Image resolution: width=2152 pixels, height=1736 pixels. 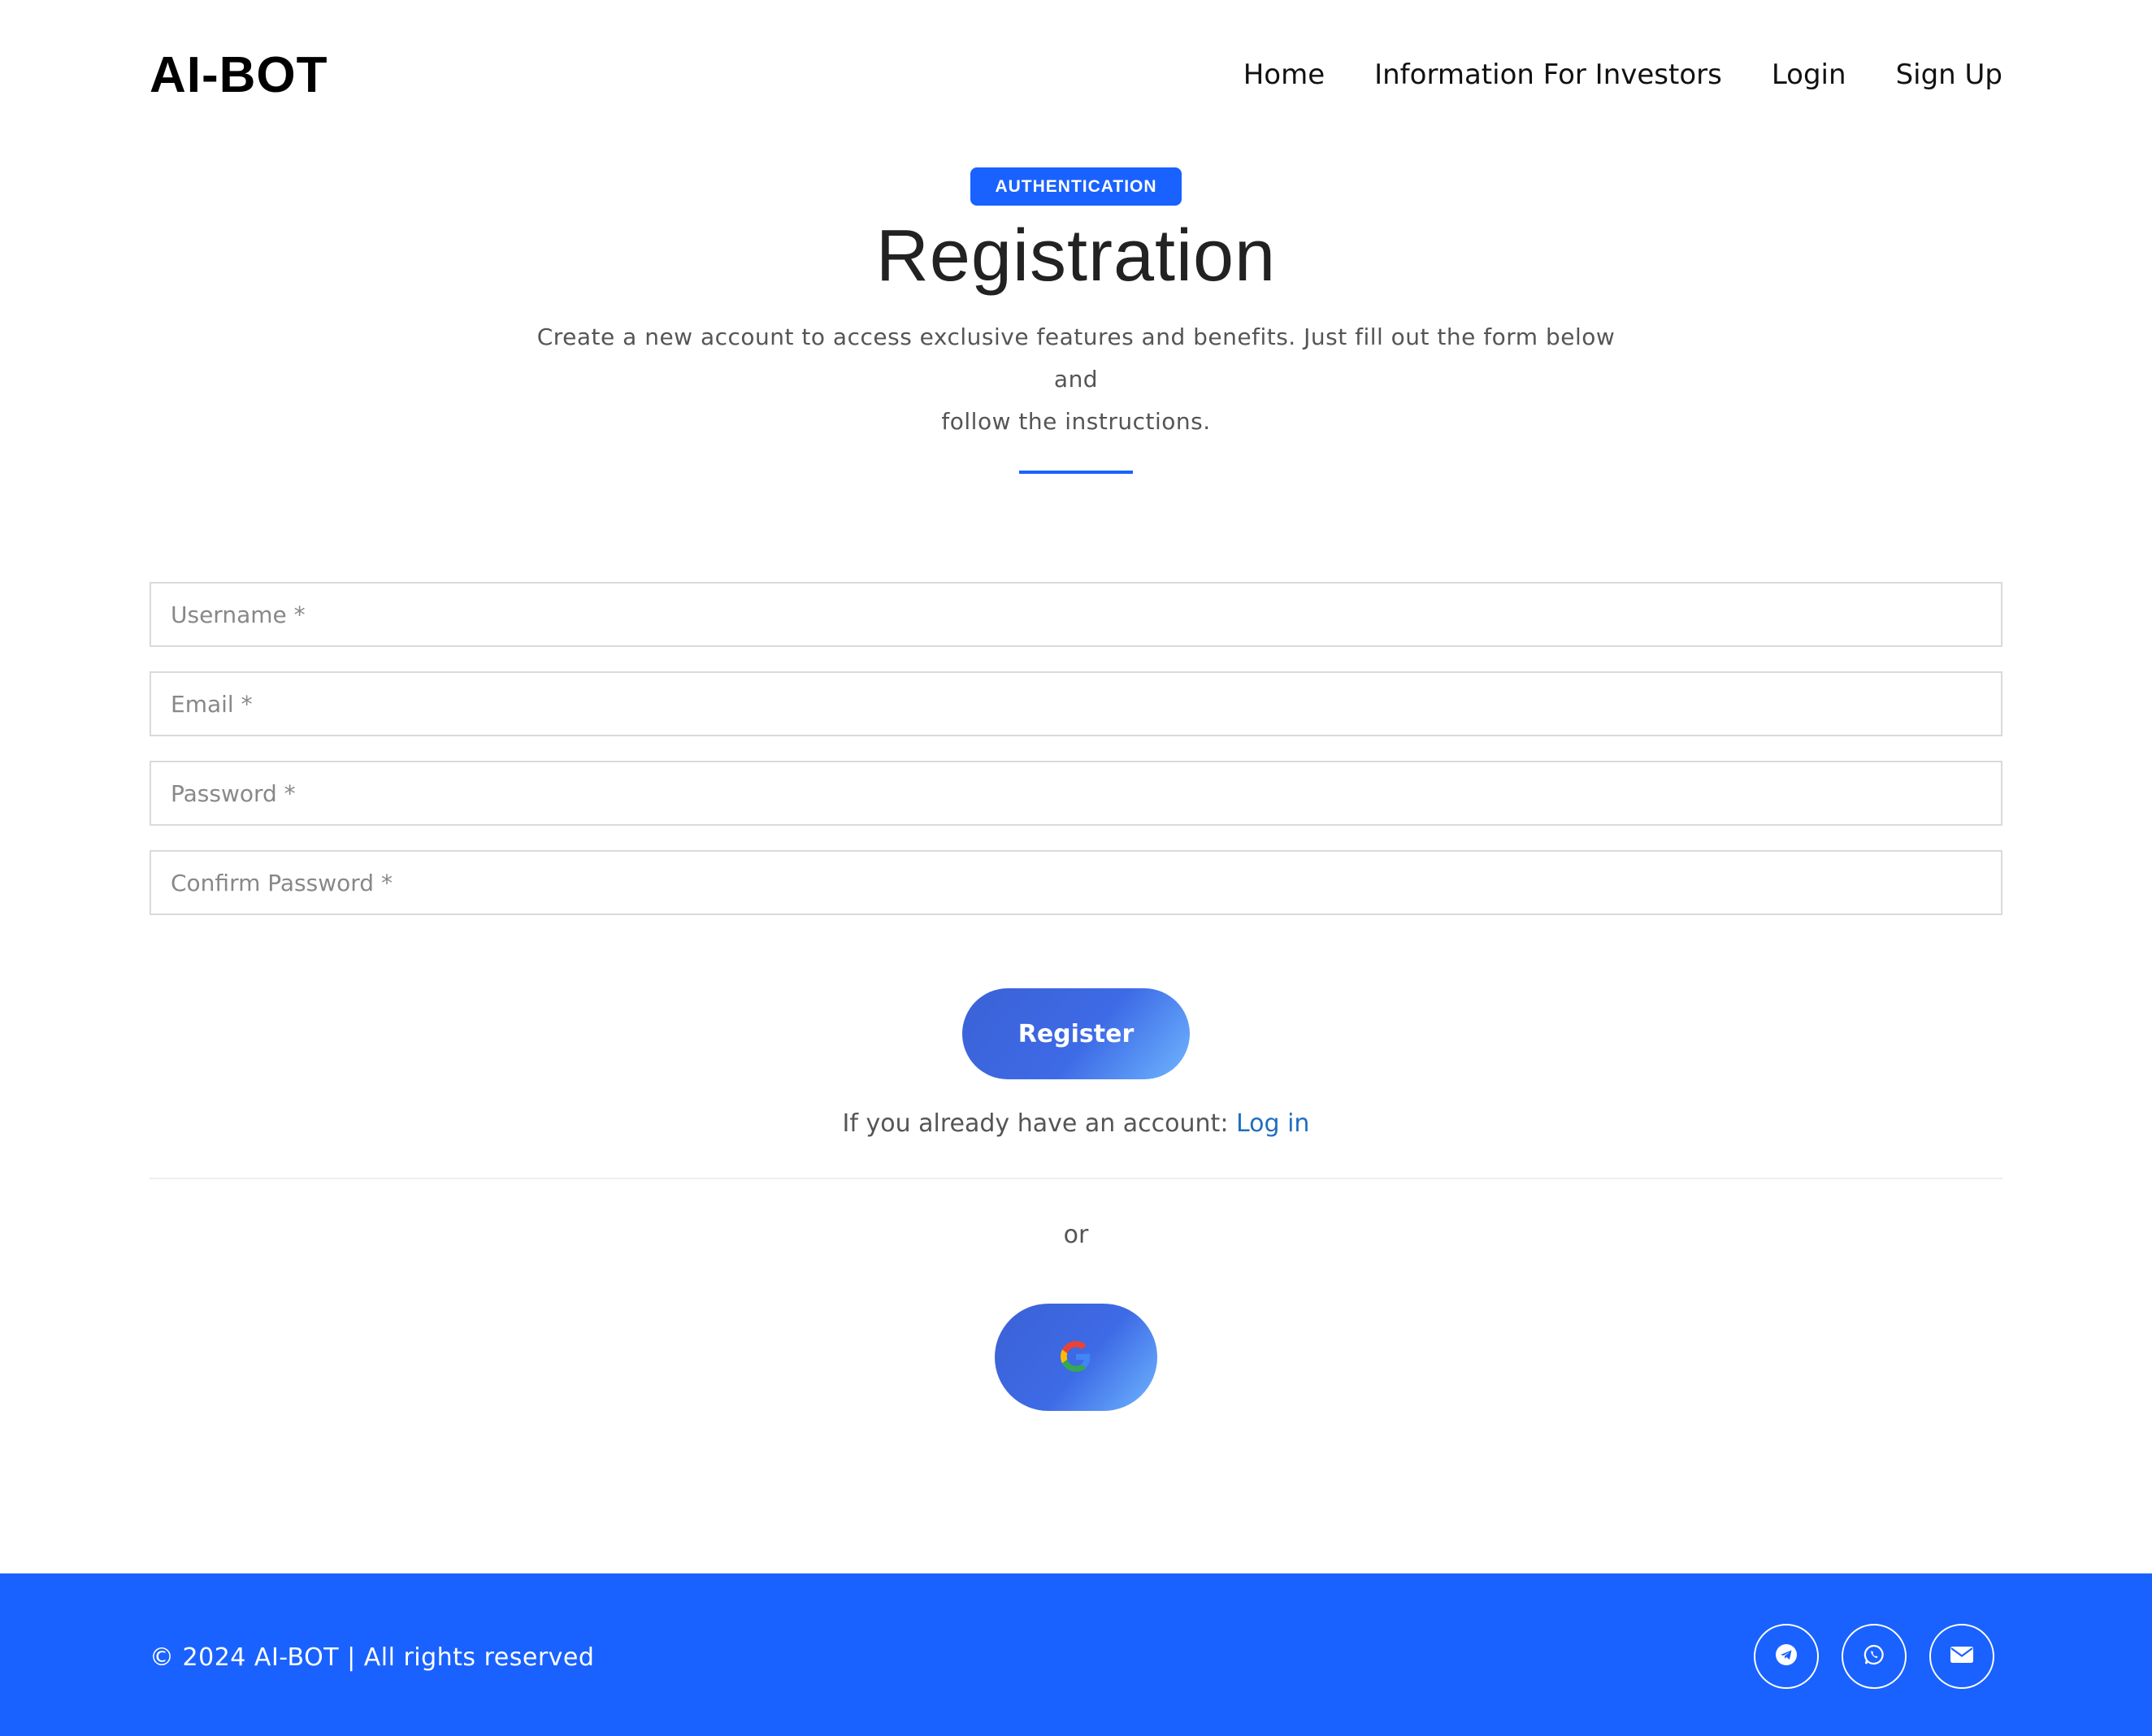 What do you see at coordinates (1076, 1654) in the screenshot?
I see `site-footer: © 2024 AI-BOT | All rights reserved` at bounding box center [1076, 1654].